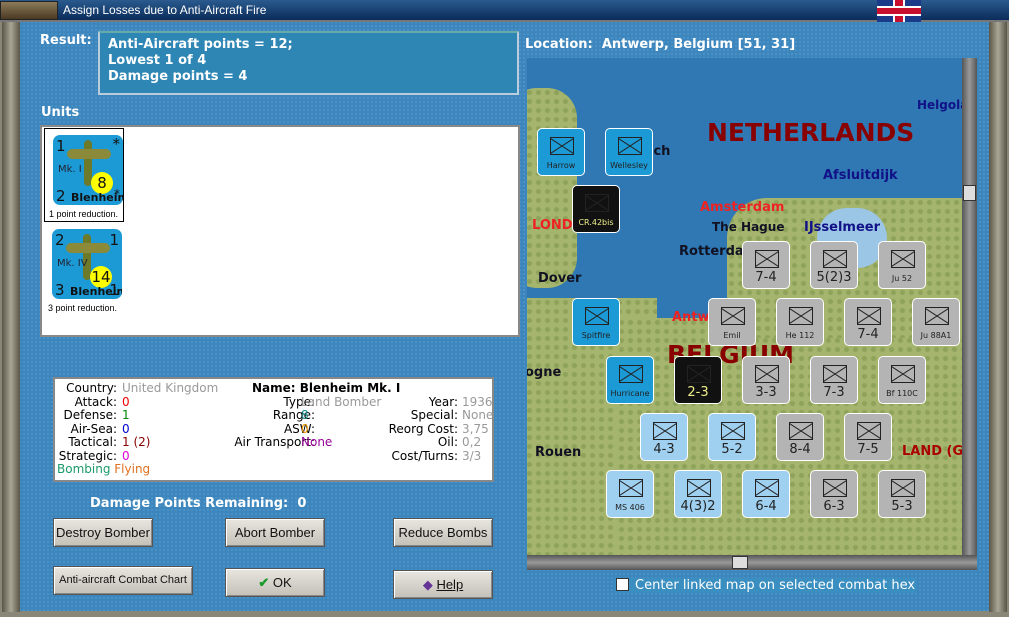  I want to click on place-dover: Dover, so click(560, 278).